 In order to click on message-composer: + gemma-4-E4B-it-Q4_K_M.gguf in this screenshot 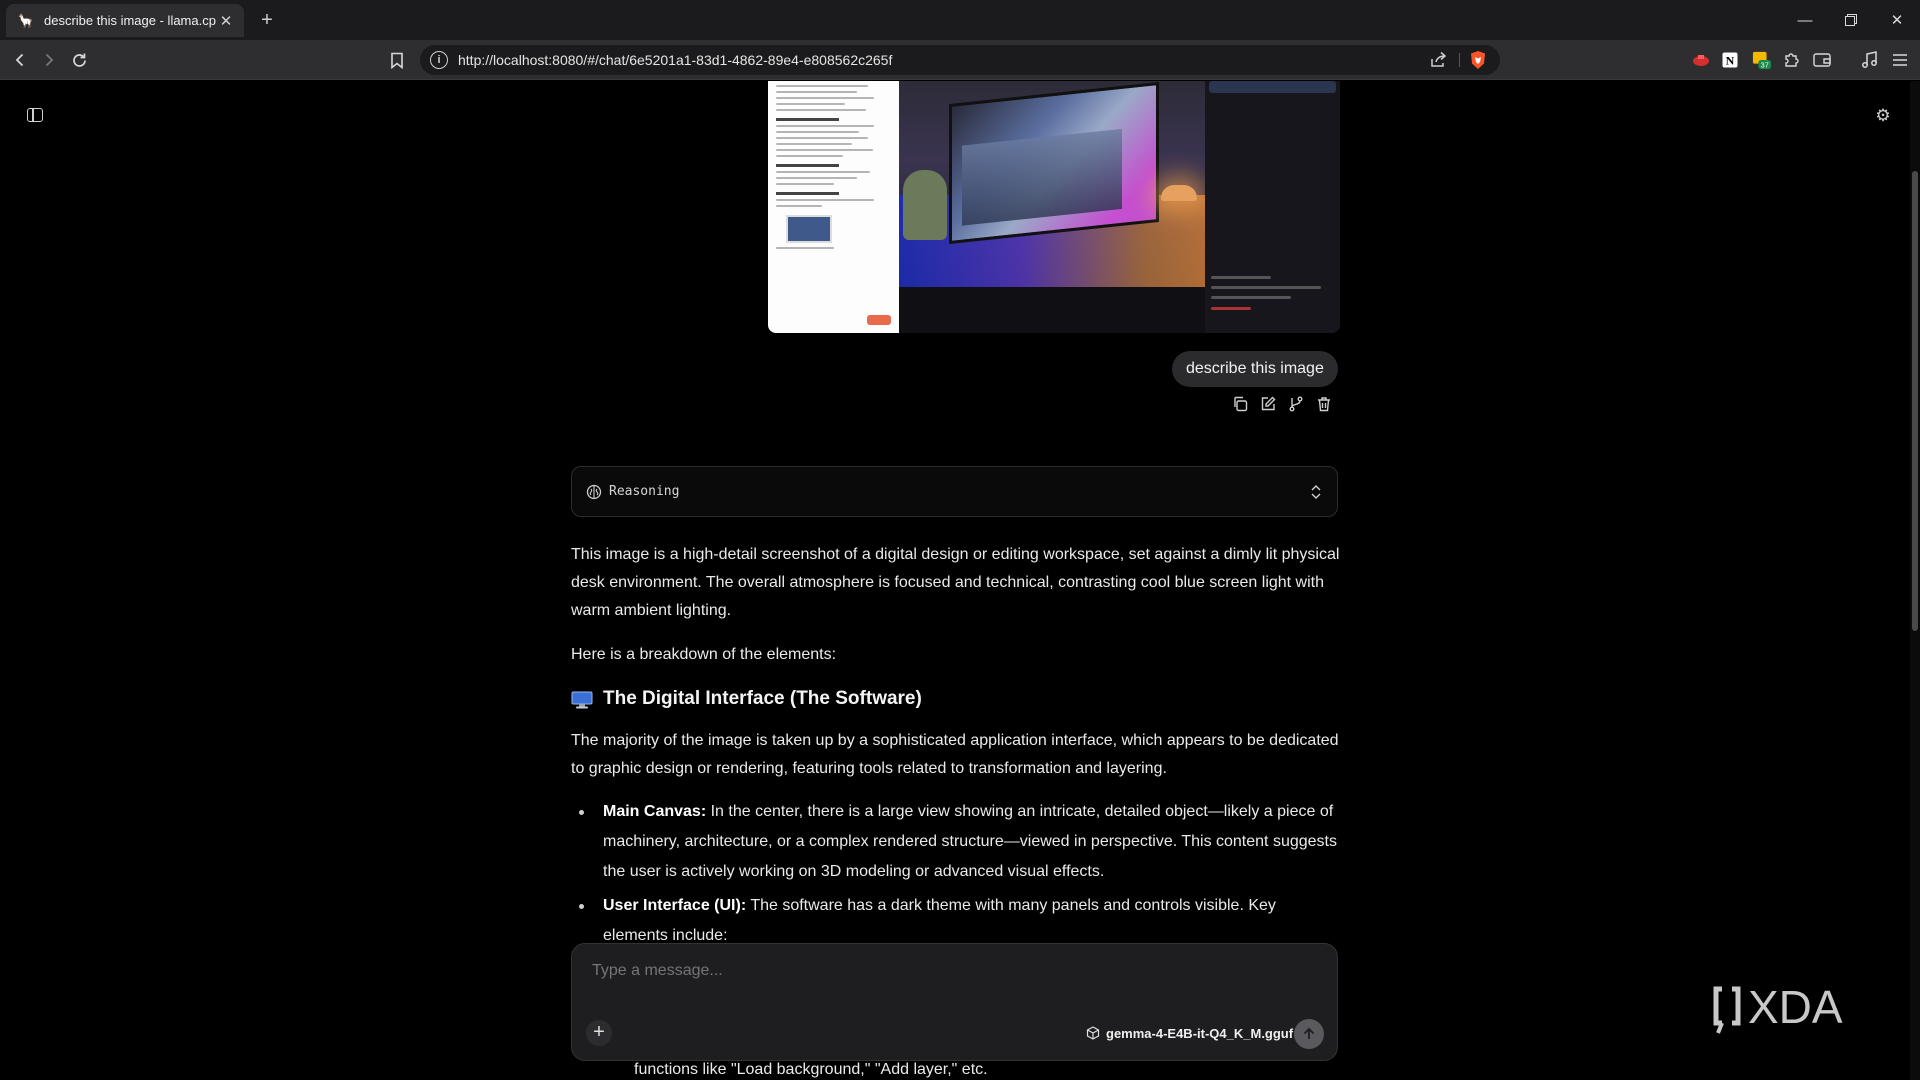, I will do `click(954, 1002)`.